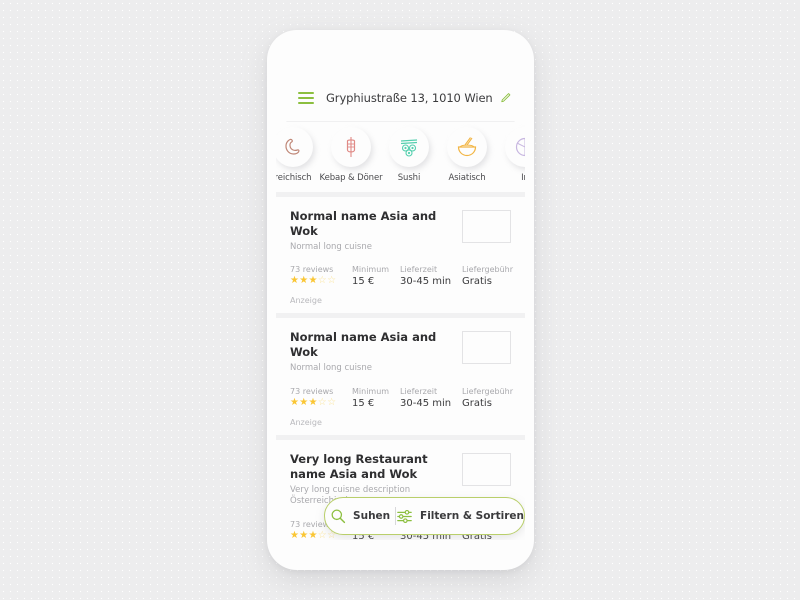 The width and height of the screenshot is (800, 600). I want to click on filter-sort-button: Filtern & Sortiren, so click(460, 516).